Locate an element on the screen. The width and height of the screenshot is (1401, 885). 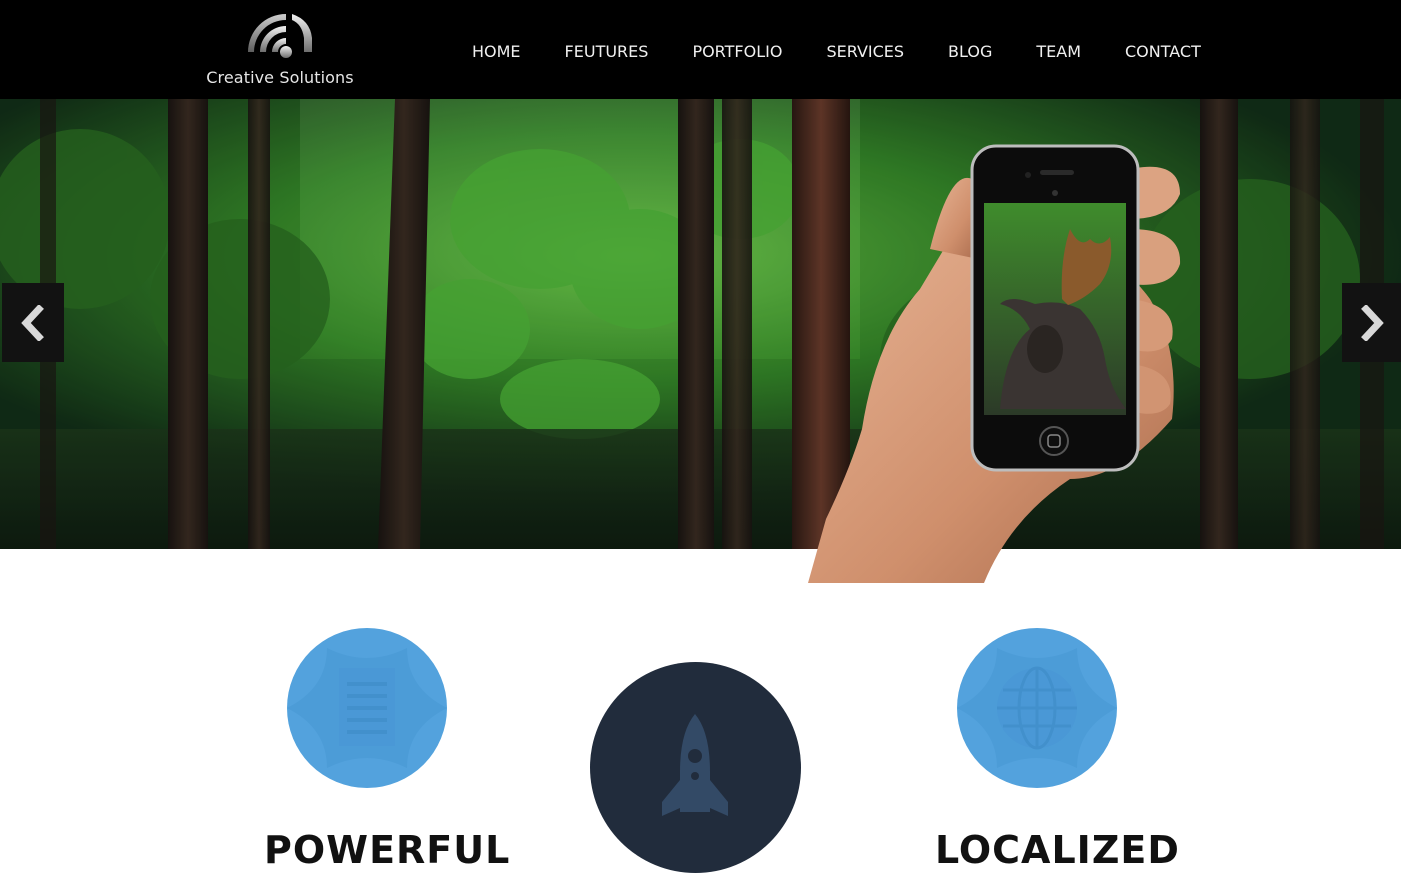
document-icon is located at coordinates (367, 708).